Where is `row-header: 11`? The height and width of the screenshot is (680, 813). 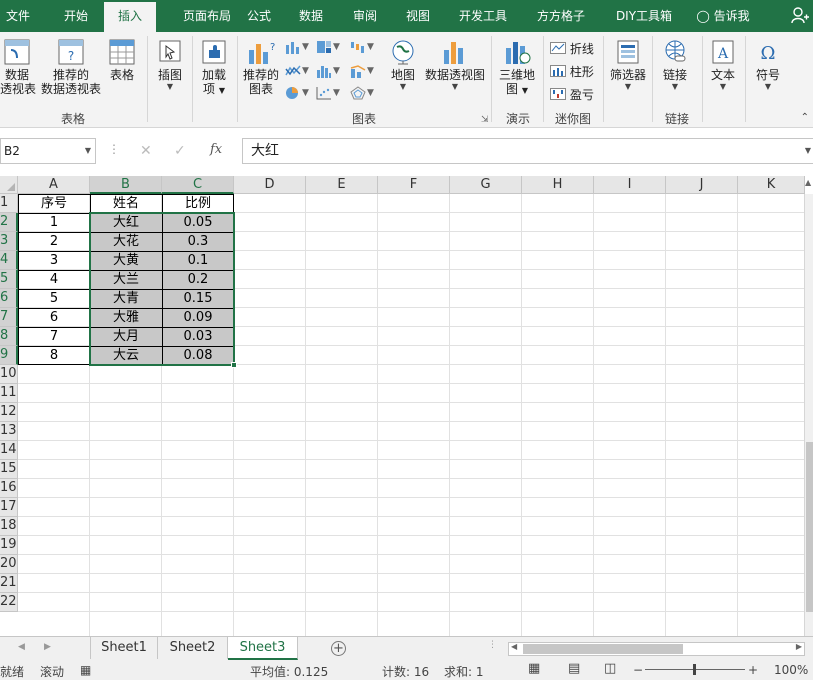 row-header: 11 is located at coordinates (9, 393).